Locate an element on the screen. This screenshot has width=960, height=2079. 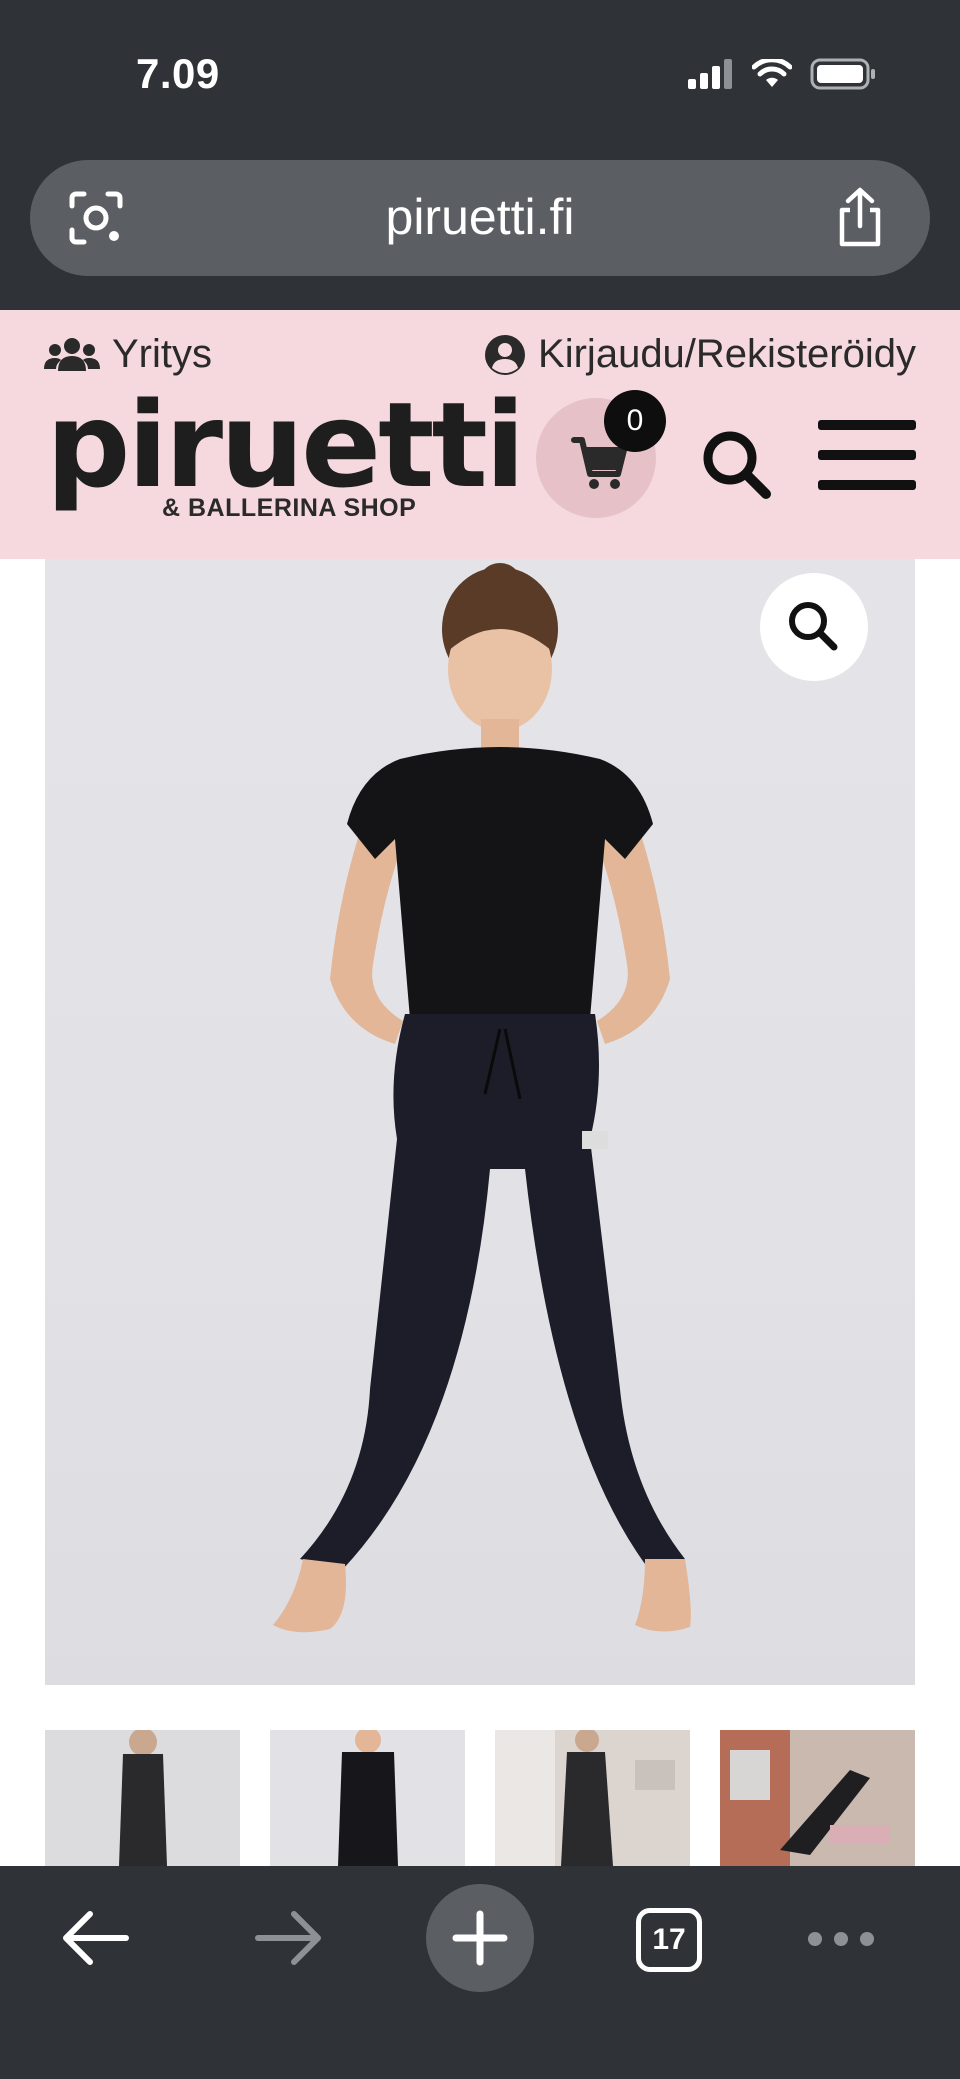
login-register-link: Kirjaudu/Rekisteröidy is located at coordinates (700, 354).